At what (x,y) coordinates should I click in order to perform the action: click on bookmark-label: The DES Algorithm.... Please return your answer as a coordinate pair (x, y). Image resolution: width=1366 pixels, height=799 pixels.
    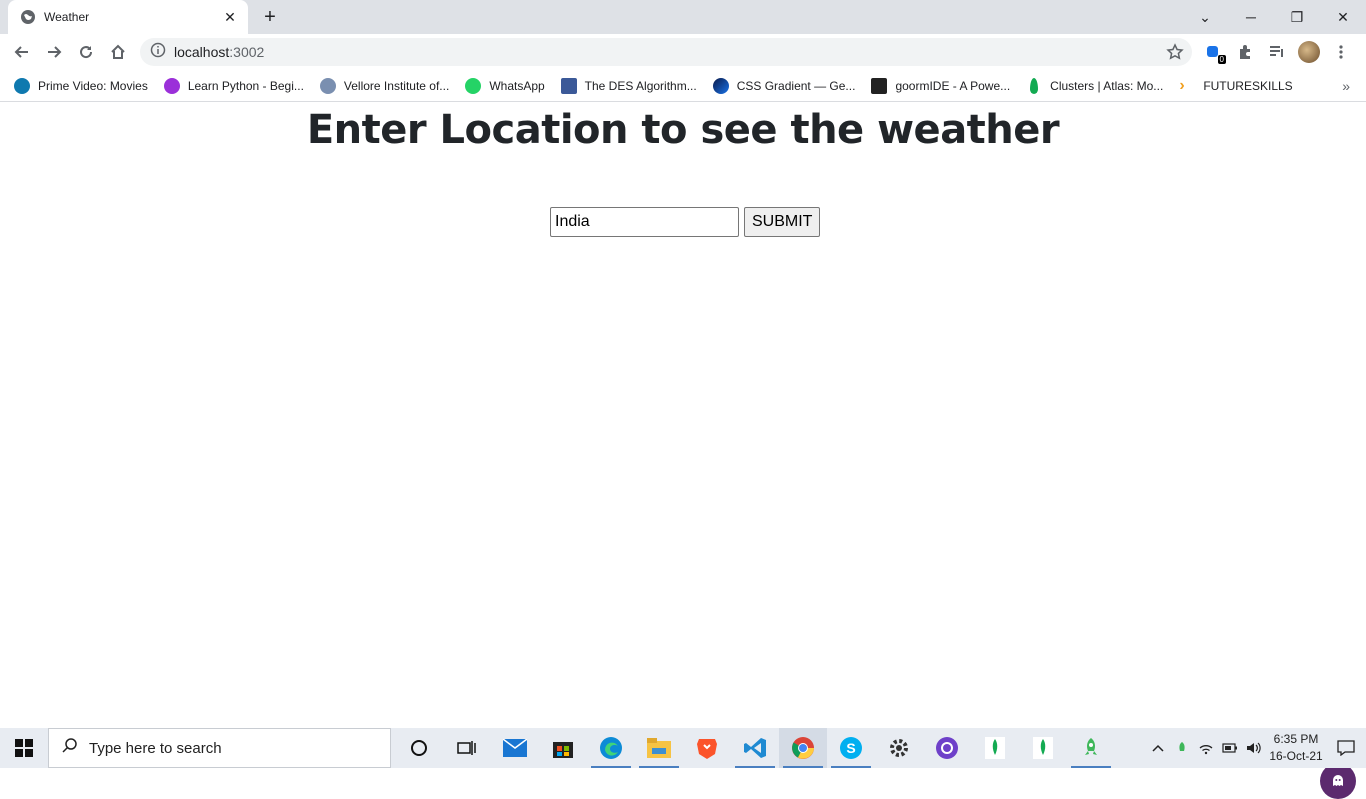
    Looking at the image, I should click on (640, 85).